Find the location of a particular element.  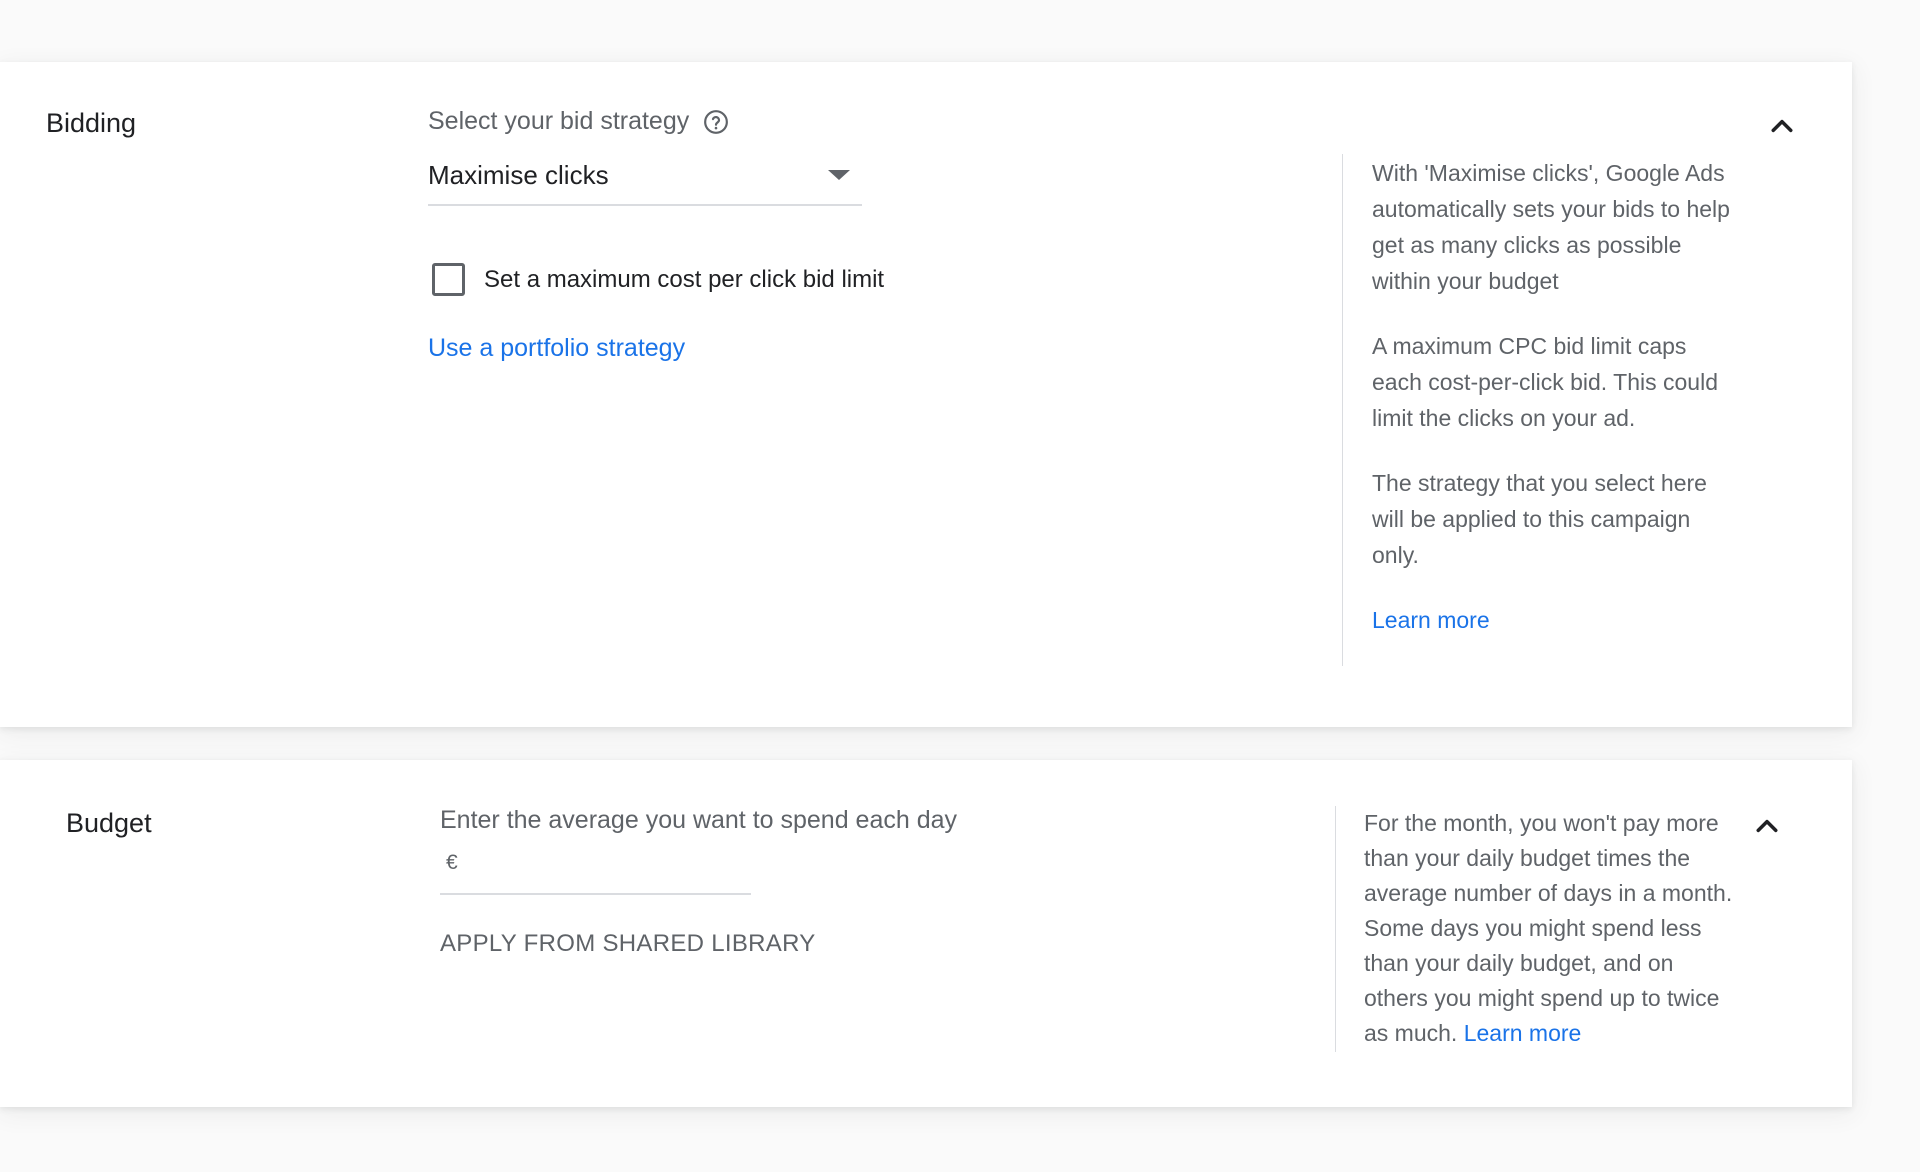

max-cpc-checkbox-row: Set a maximum cost per click bid limit is located at coordinates (658, 279).